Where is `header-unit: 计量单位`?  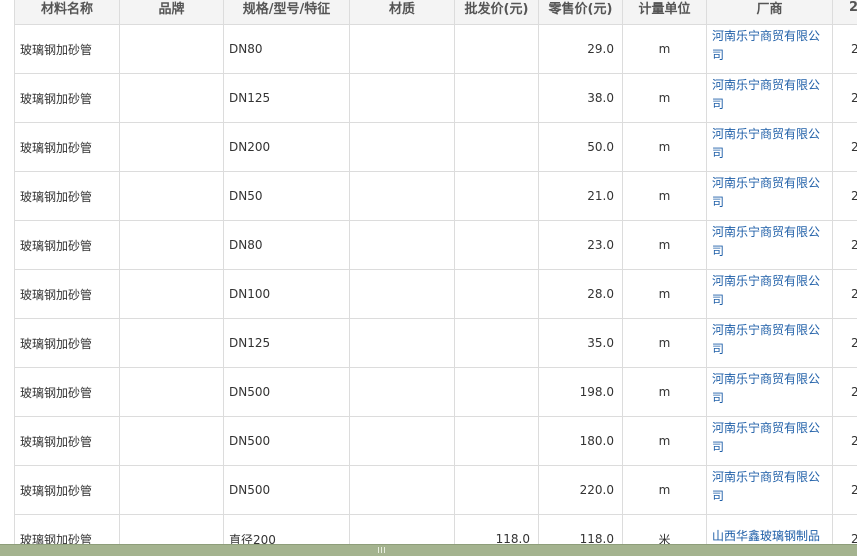
header-unit: 计量单位 is located at coordinates (664, 12).